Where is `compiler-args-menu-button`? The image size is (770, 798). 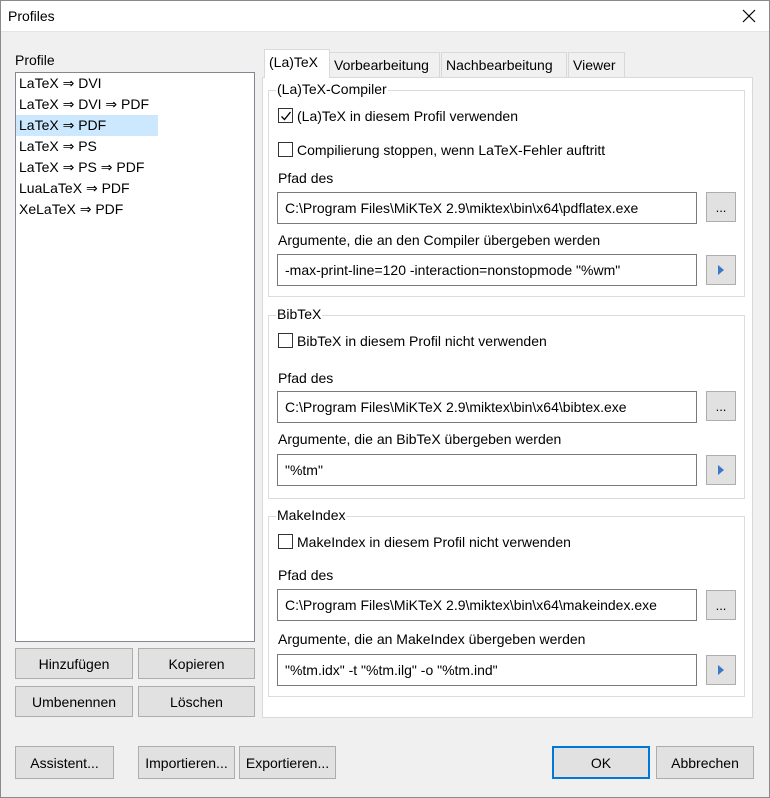 compiler-args-menu-button is located at coordinates (721, 270).